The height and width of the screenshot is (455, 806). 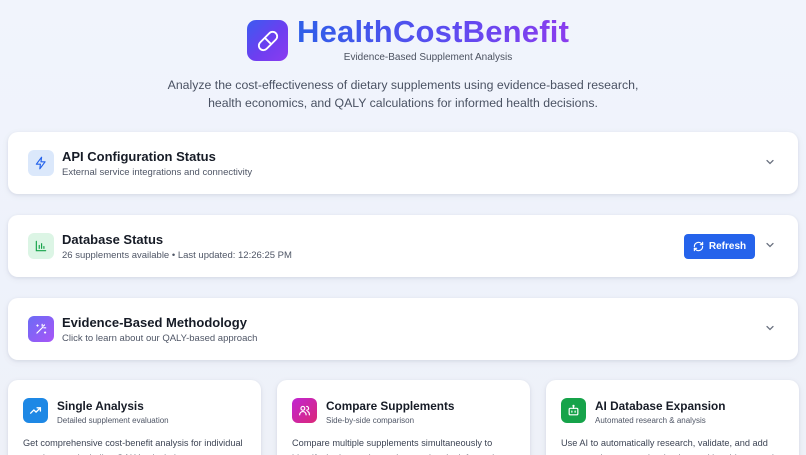 What do you see at coordinates (113, 420) in the screenshot?
I see `feature-subtitle: Detailed supplement evaluation` at bounding box center [113, 420].